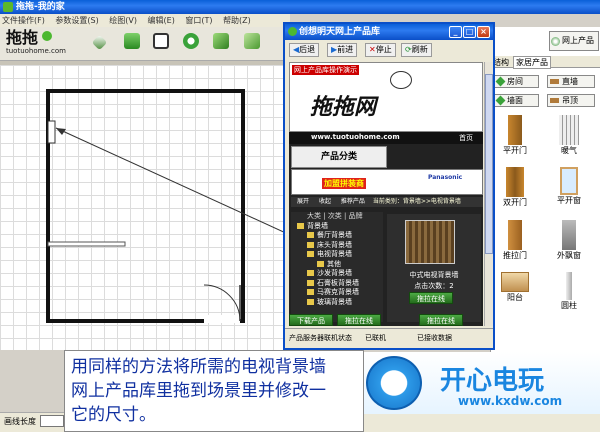 The width and height of the screenshot is (600, 432). What do you see at coordinates (532, 62) in the screenshot?
I see `tab-home-products: 家居产品` at bounding box center [532, 62].